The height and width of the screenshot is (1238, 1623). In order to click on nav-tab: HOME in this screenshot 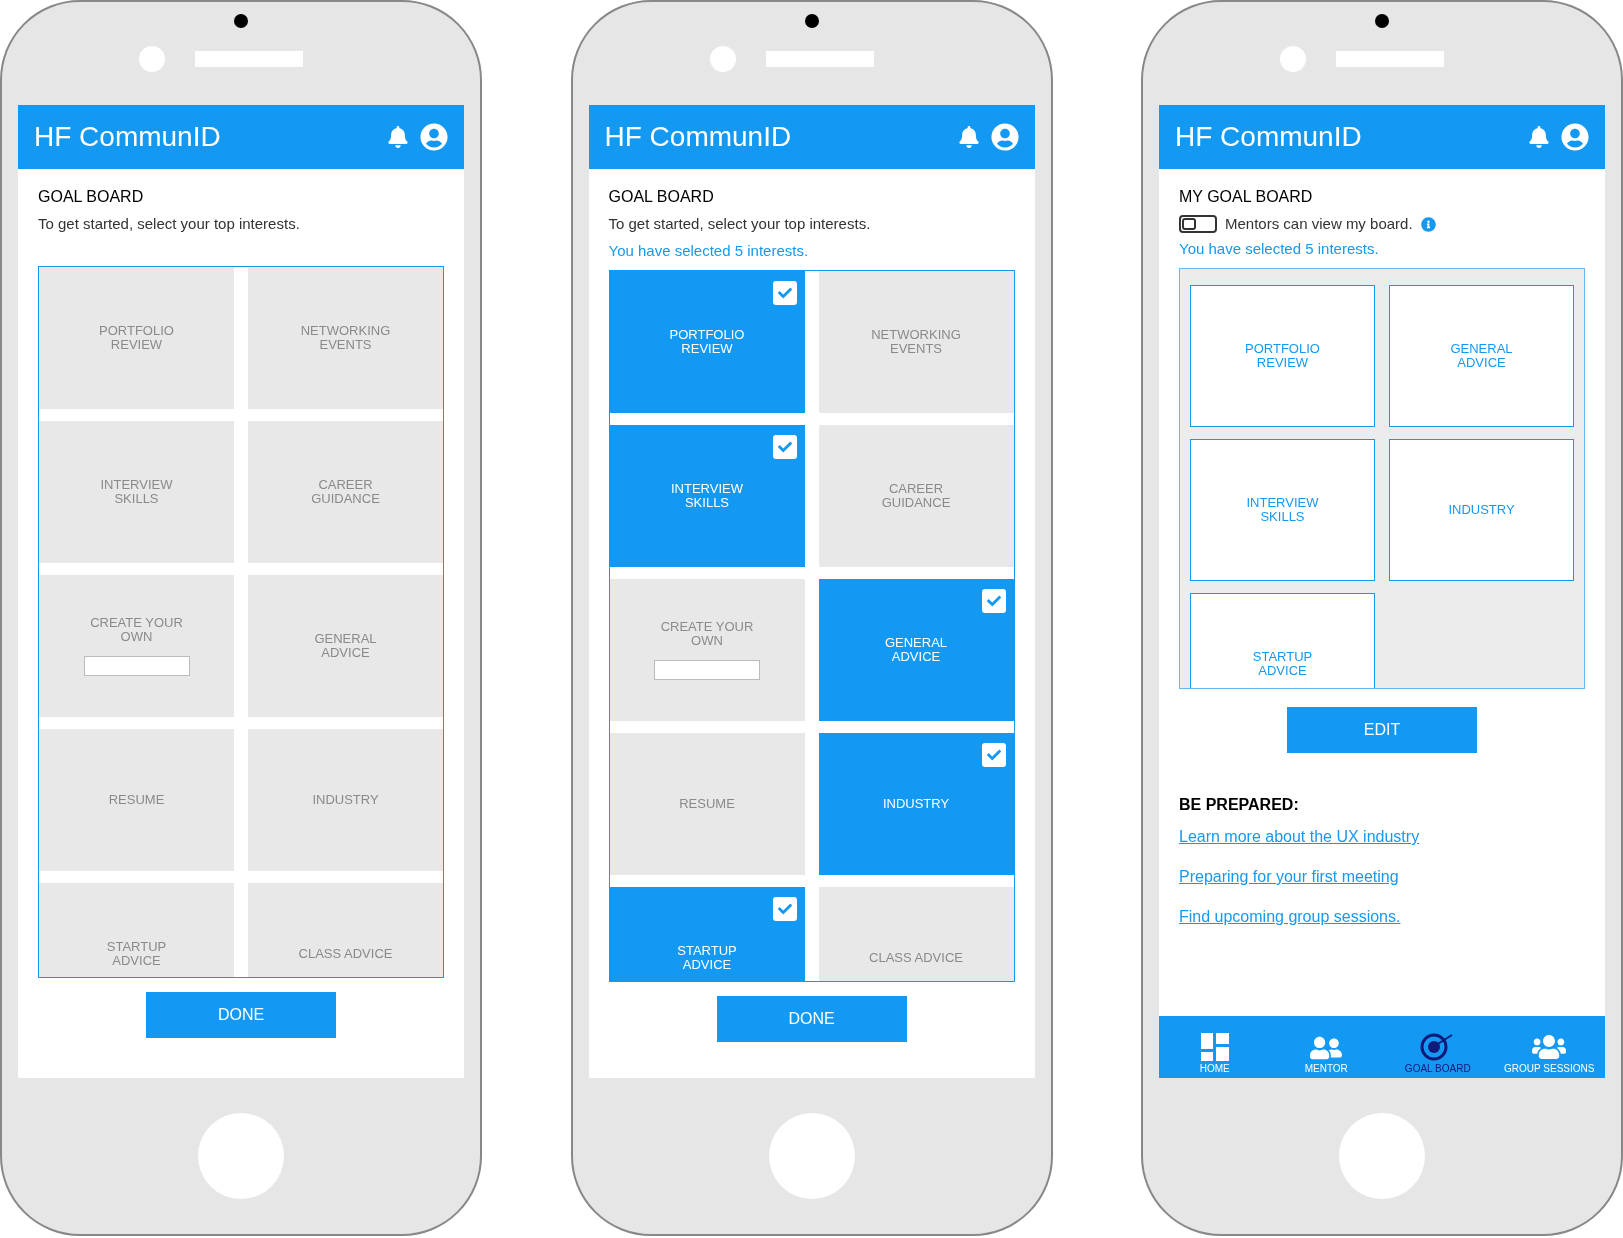, I will do `click(1215, 1047)`.